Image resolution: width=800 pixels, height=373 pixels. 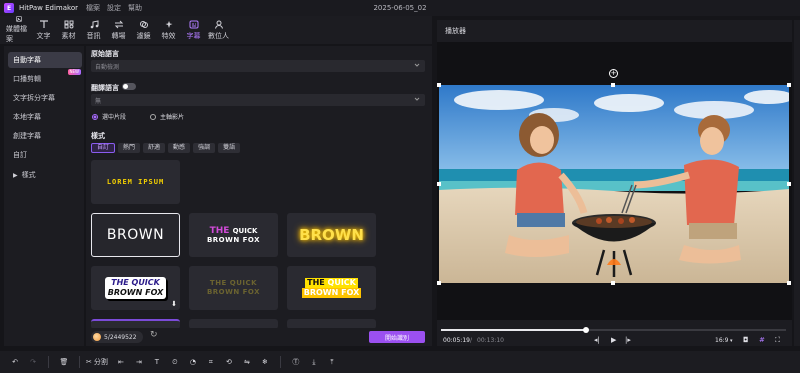 I want to click on download-icon: ⬇, so click(x=174, y=304).